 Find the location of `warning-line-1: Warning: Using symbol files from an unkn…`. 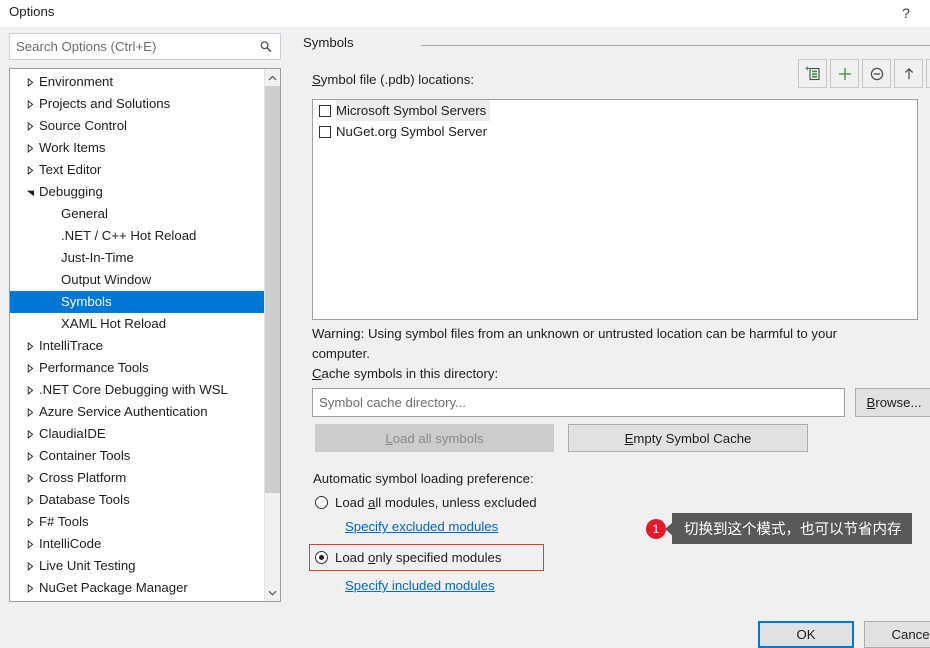

warning-line-1: Warning: Using symbol files from an unkn… is located at coordinates (575, 333).